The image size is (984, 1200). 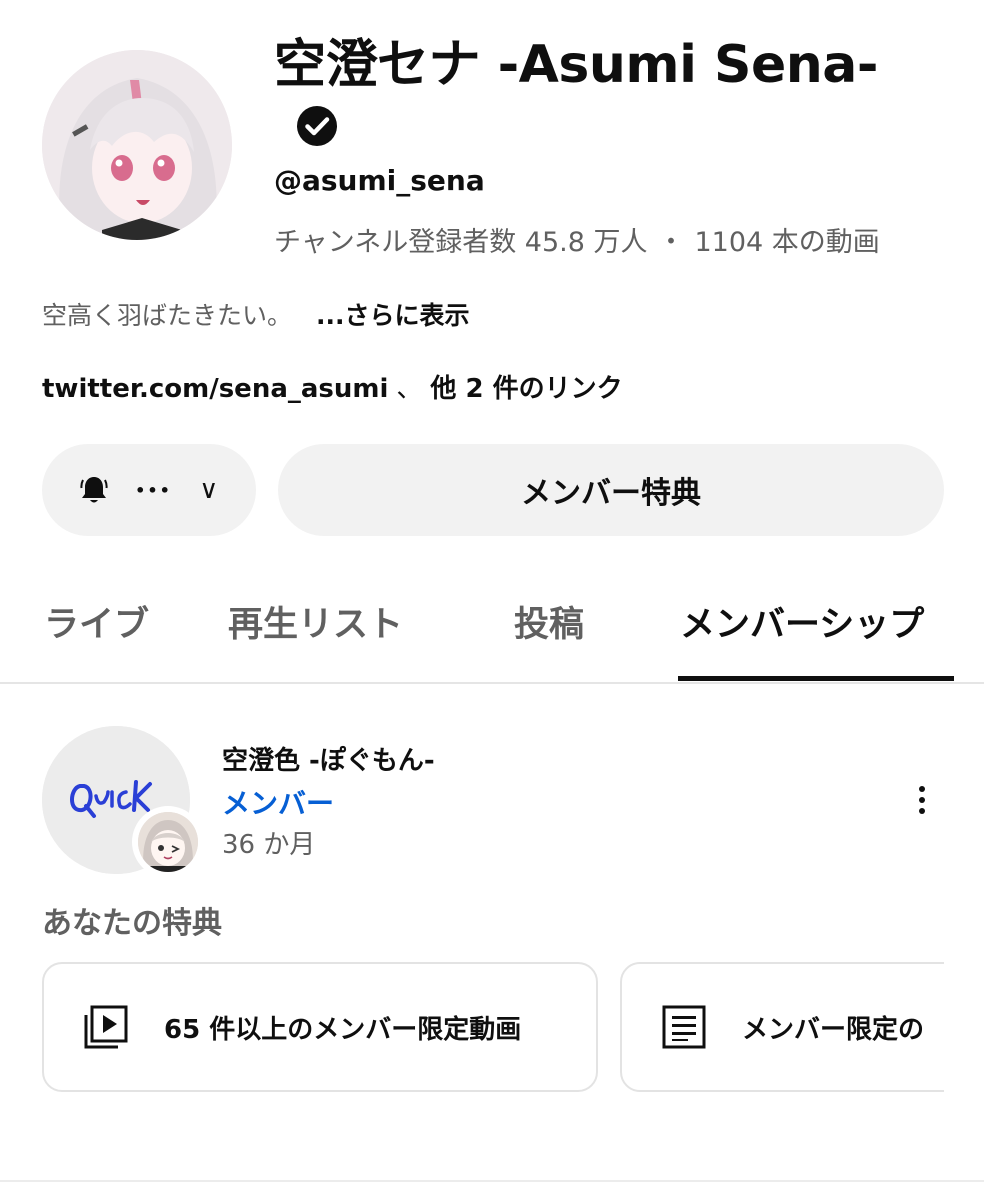 What do you see at coordinates (833, 1029) in the screenshot?
I see `perk-label: メンバー限定の` at bounding box center [833, 1029].